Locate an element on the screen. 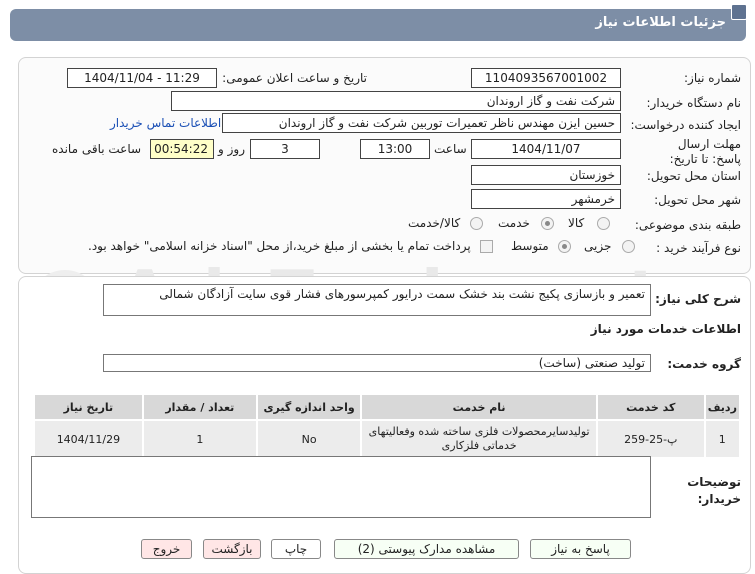 This screenshot has height=574, width=755. services-title: اطلاعات خدمات مورد نیاز is located at coordinates (665, 329).